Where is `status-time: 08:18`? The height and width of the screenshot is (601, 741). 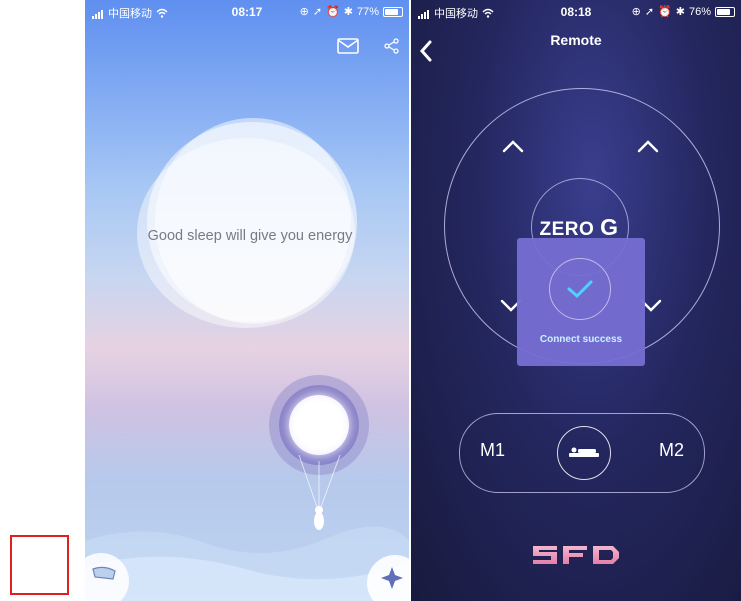
status-time: 08:18 is located at coordinates (576, 12).